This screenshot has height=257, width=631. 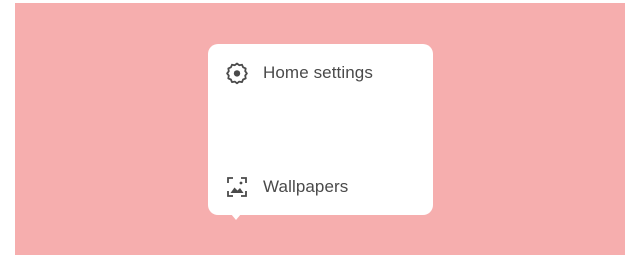 What do you see at coordinates (306, 186) in the screenshot?
I see `menu-item-label: Wallpapers` at bounding box center [306, 186].